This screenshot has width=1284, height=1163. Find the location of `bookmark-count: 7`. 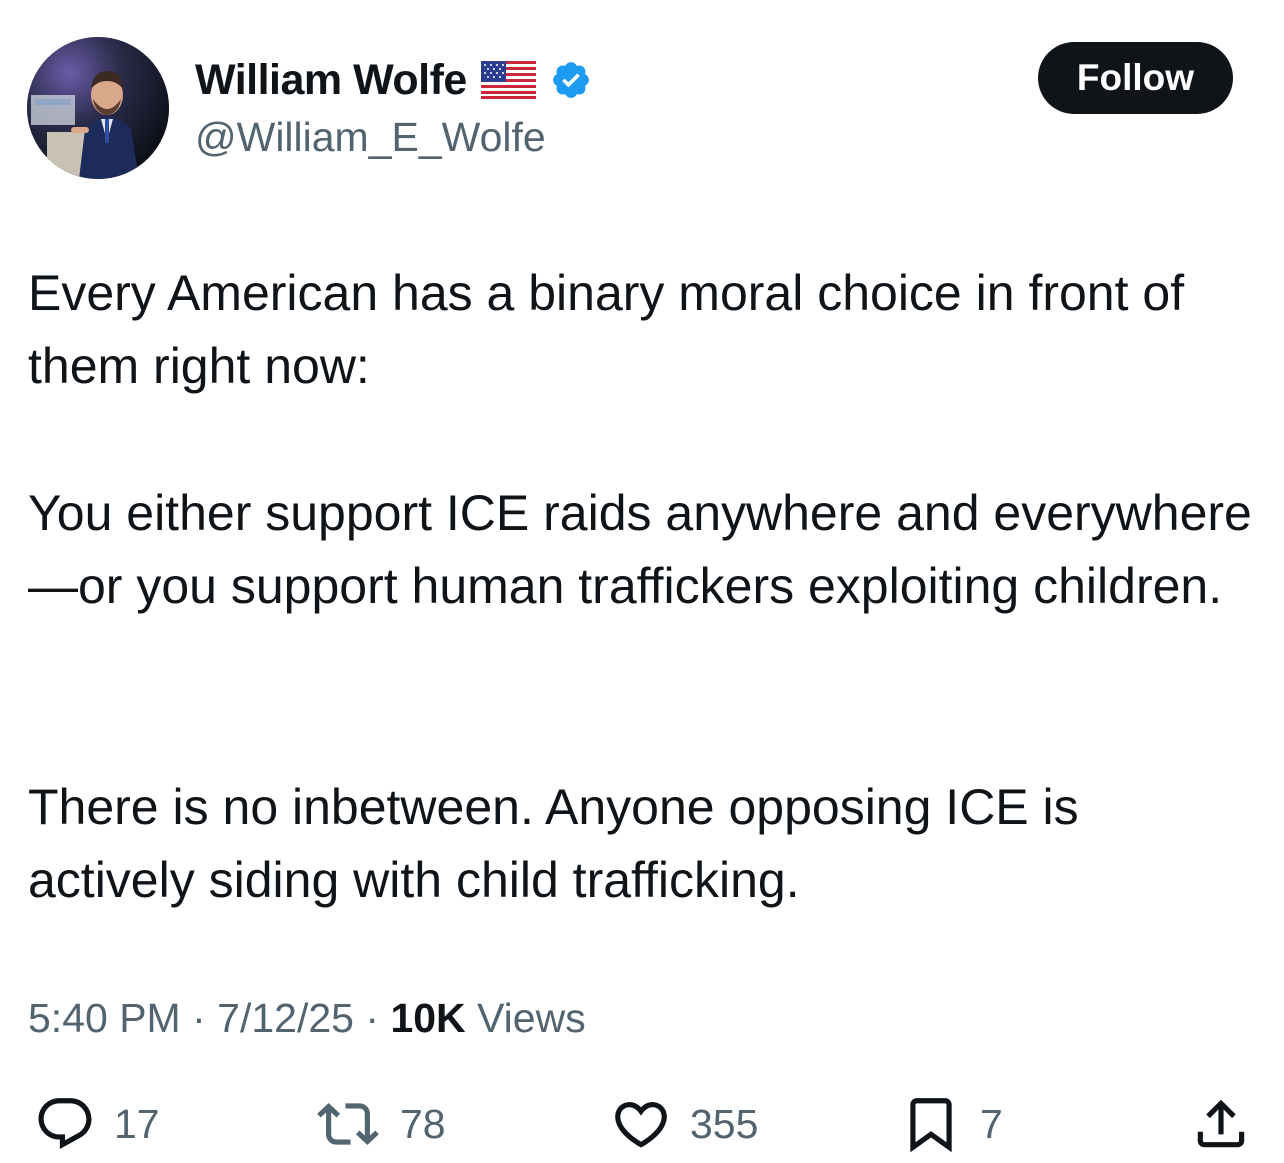

bookmark-count: 7 is located at coordinates (991, 1123).